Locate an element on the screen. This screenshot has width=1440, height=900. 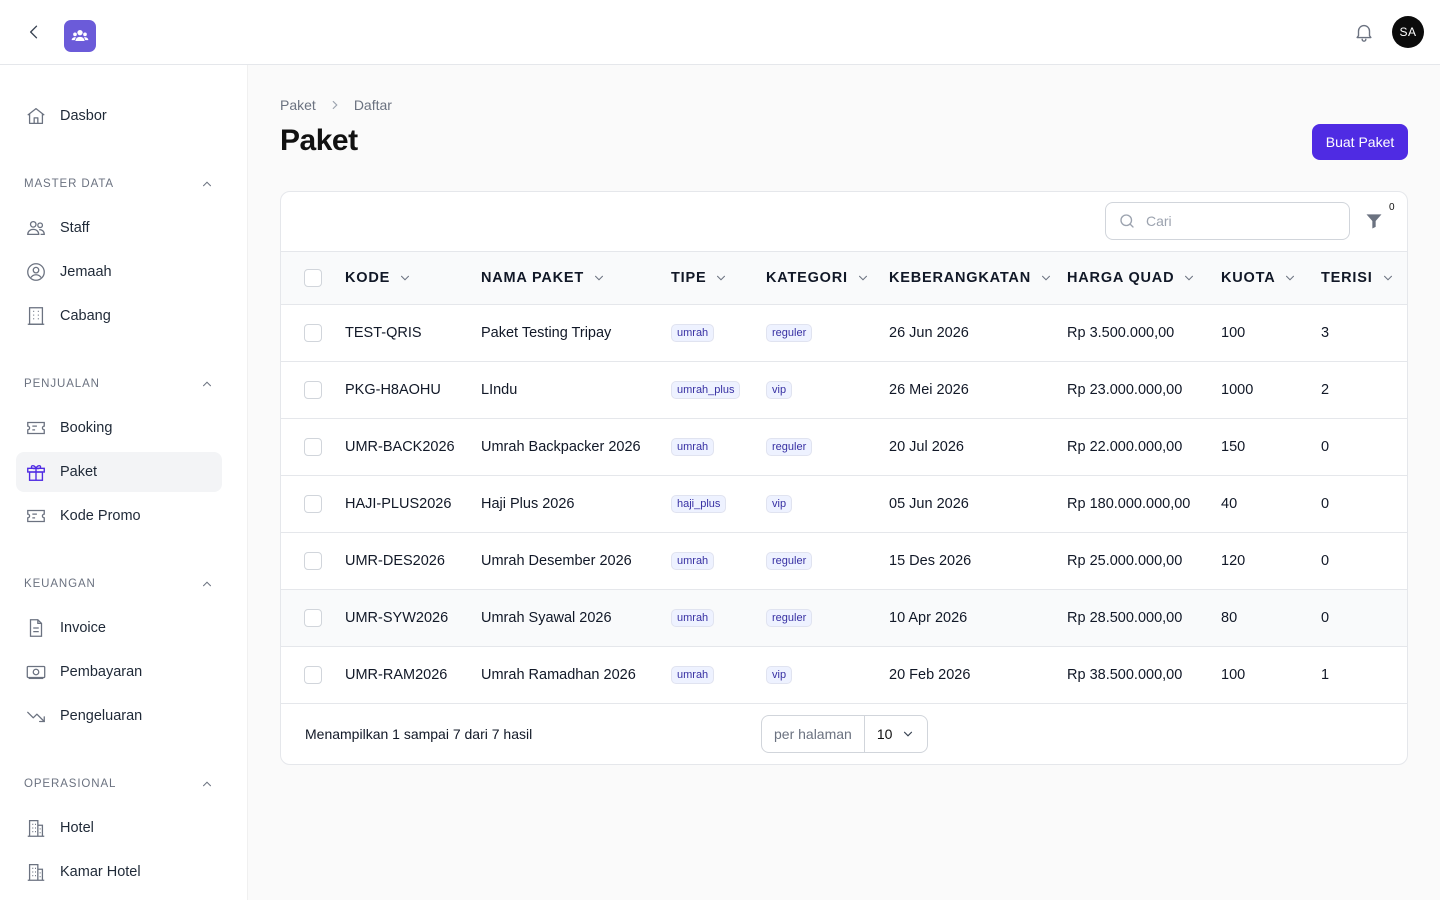
sidebar-item-pembayaran: Pembayaran is located at coordinates (119, 672).